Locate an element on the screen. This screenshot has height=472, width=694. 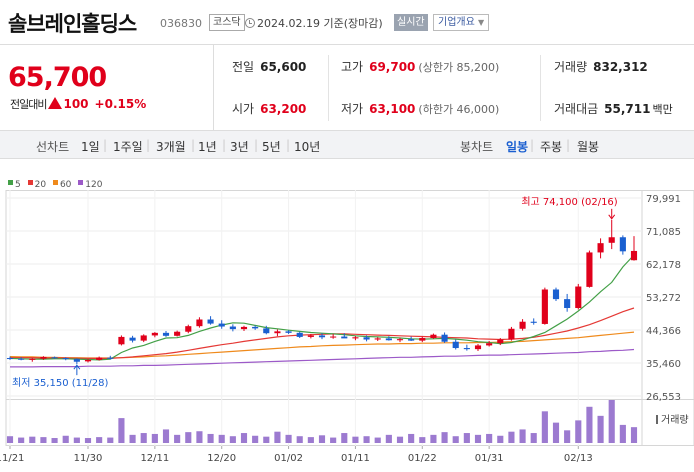
low-value: 63,100 is located at coordinates (392, 109).